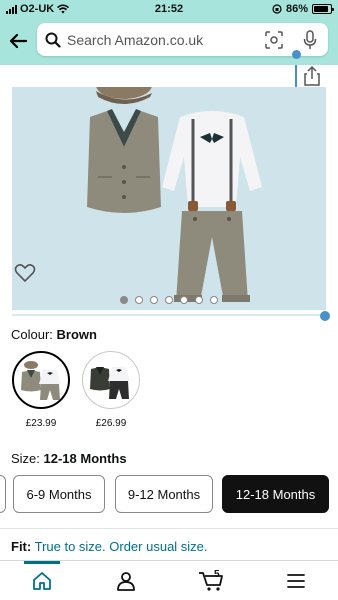  Describe the element at coordinates (169, 528) in the screenshot. I see `section-divider` at that location.